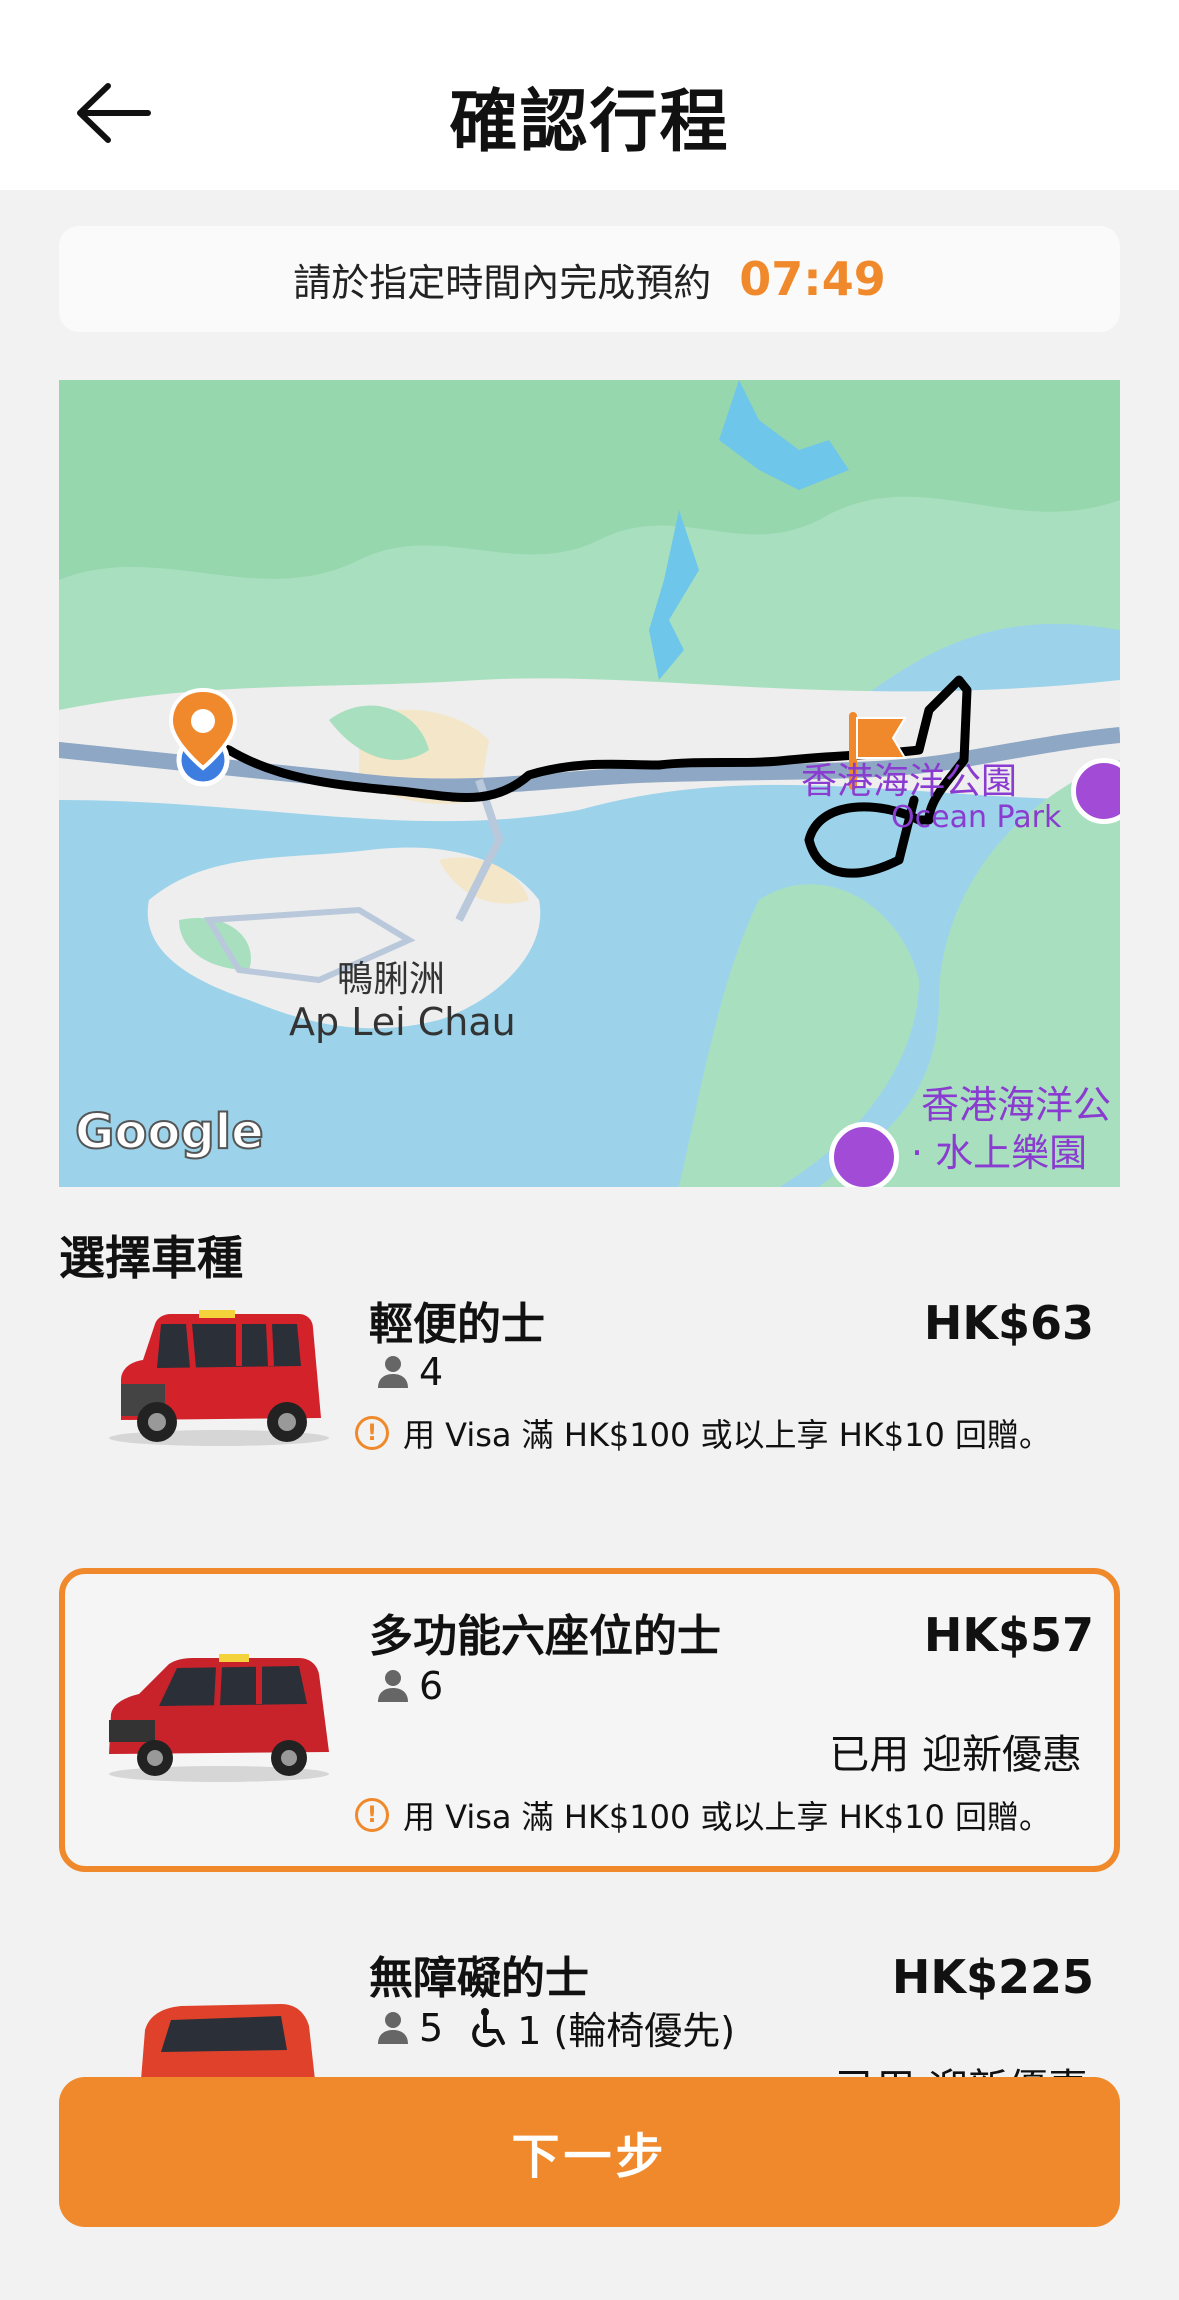  Describe the element at coordinates (589, 2152) in the screenshot. I see `next-step-button: 下一步` at that location.